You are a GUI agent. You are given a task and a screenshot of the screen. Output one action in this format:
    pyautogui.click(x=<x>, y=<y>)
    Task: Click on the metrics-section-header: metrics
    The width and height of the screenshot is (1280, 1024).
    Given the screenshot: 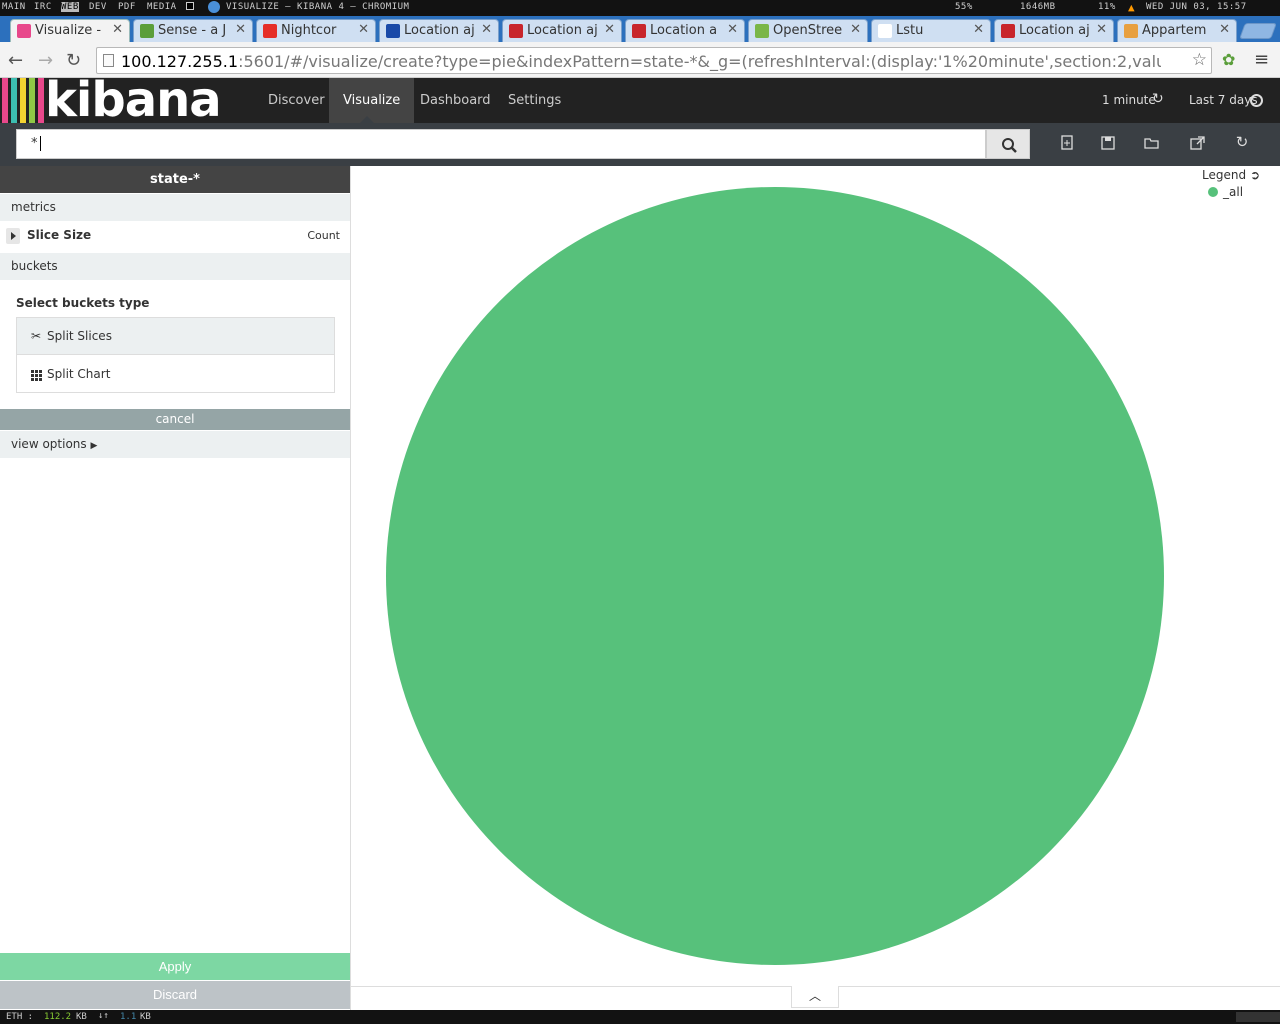 What is the action you would take?
    pyautogui.click(x=175, y=207)
    